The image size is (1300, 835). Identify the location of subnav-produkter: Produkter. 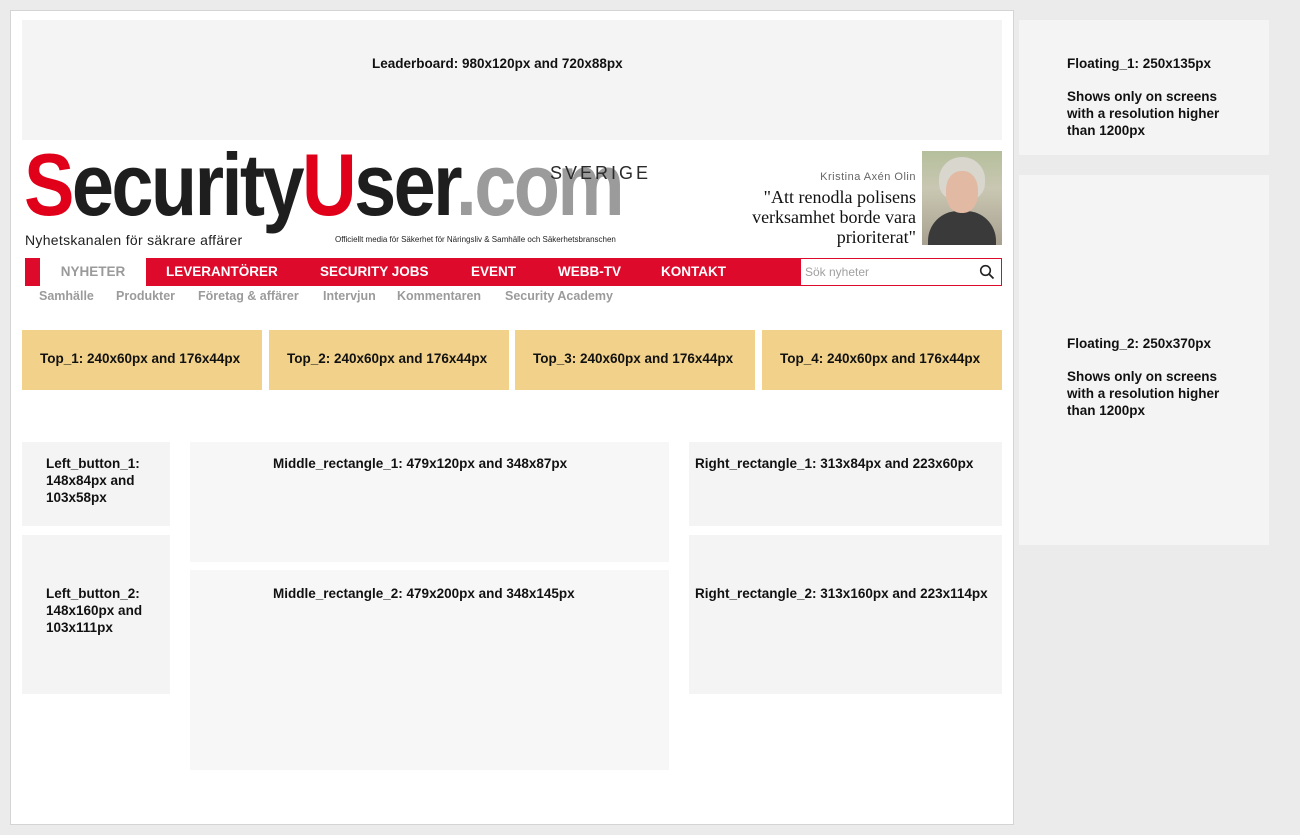
(145, 297).